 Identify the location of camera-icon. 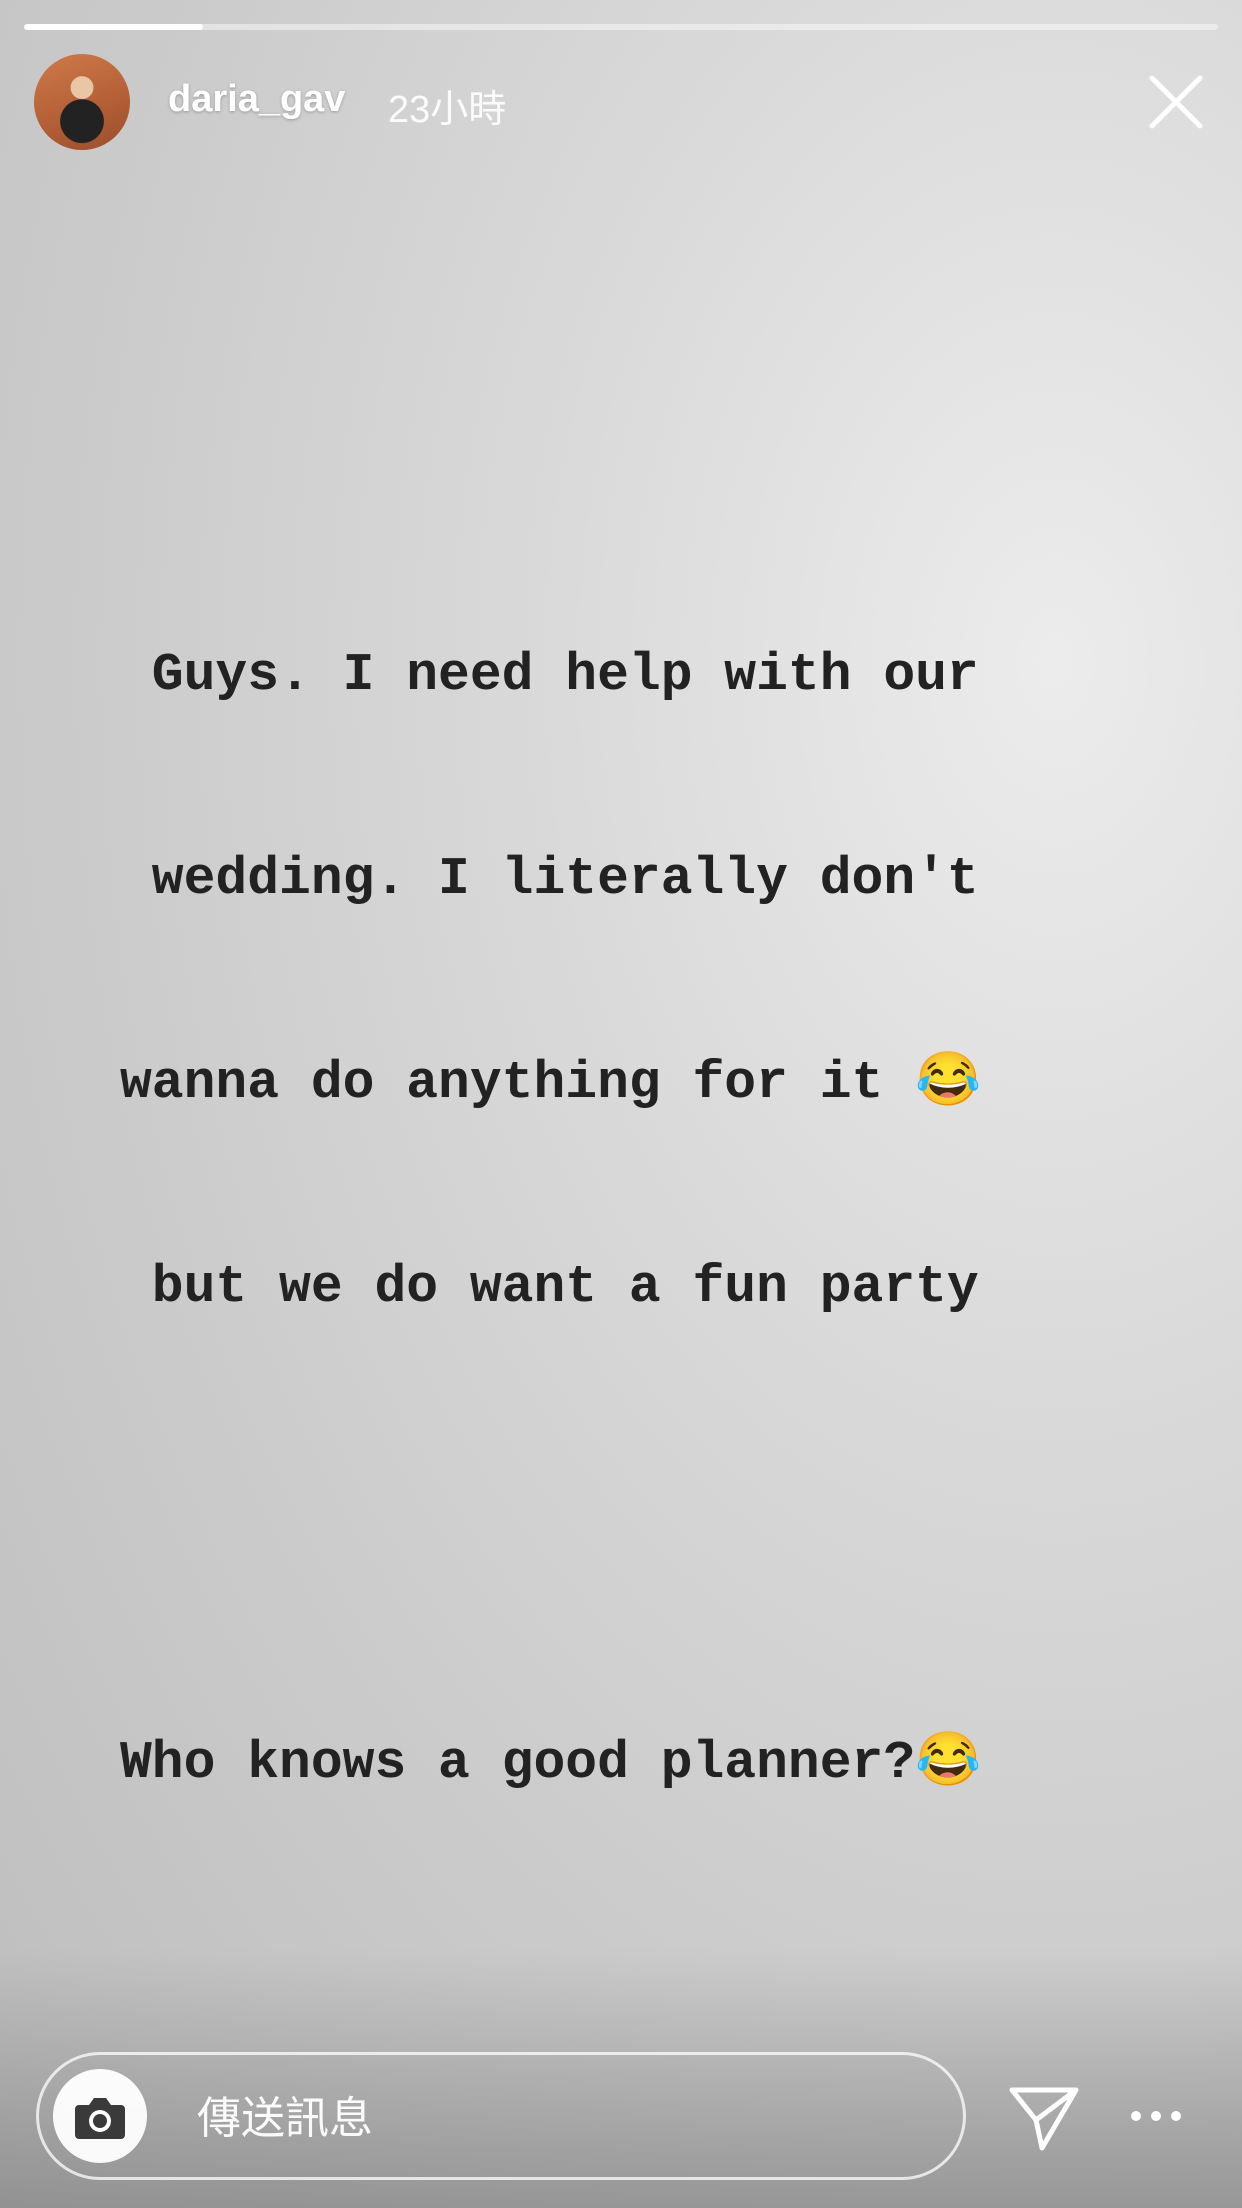
(100, 2118).